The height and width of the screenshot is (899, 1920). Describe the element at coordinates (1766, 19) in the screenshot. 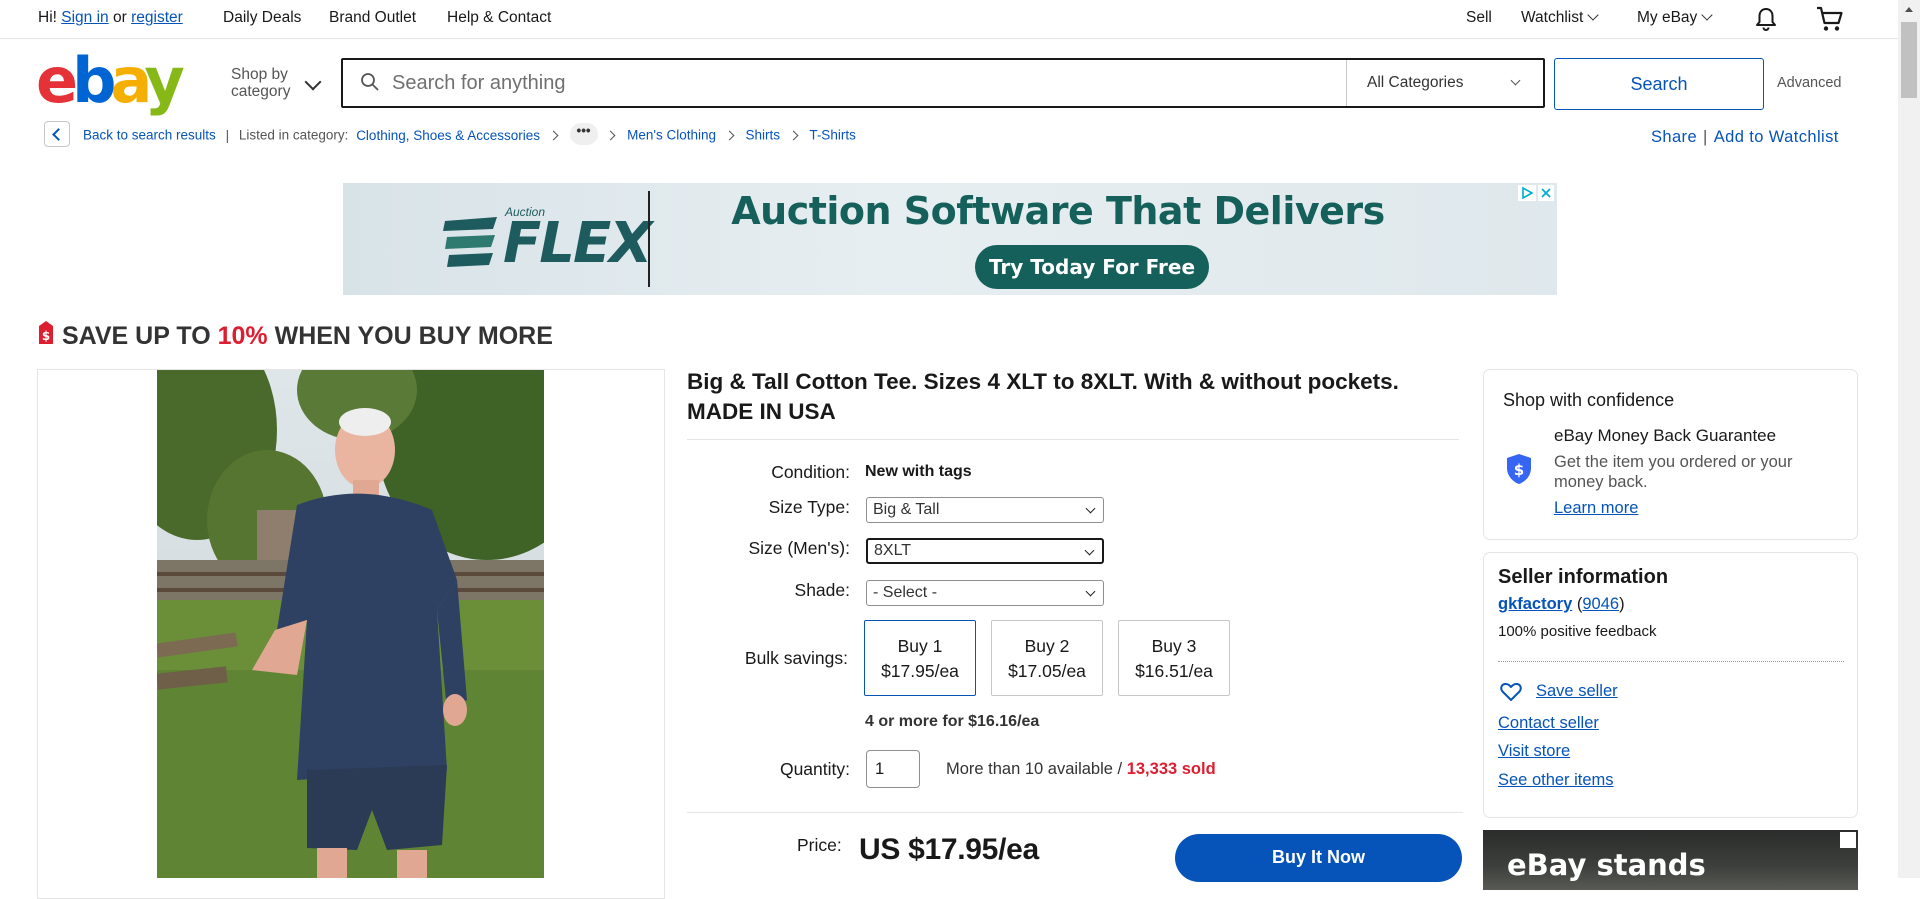

I see `notification-bell-icon` at that location.